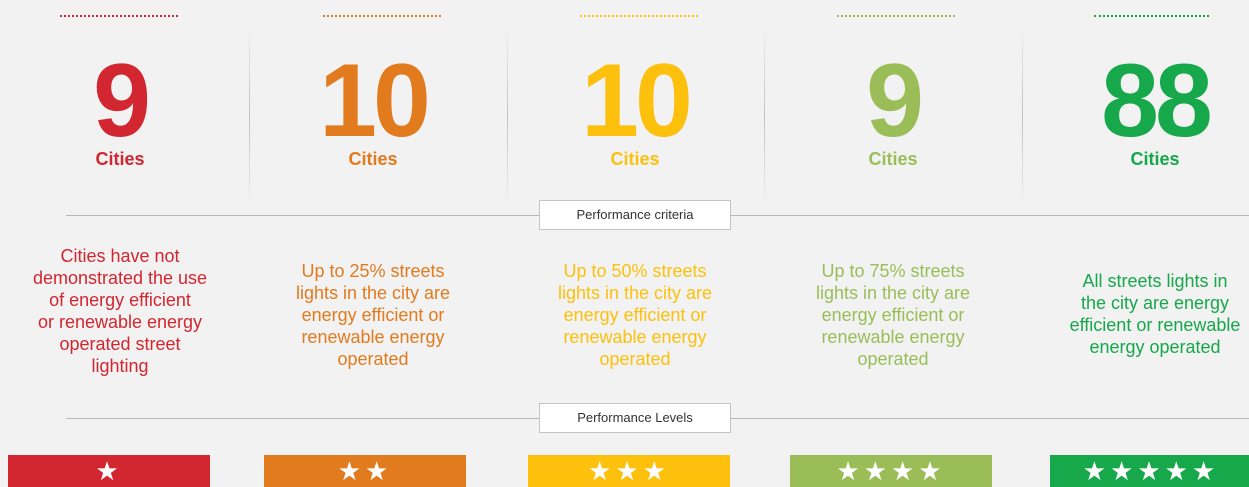  What do you see at coordinates (629, 471) in the screenshot?
I see `star-rating-3: ★★★` at bounding box center [629, 471].